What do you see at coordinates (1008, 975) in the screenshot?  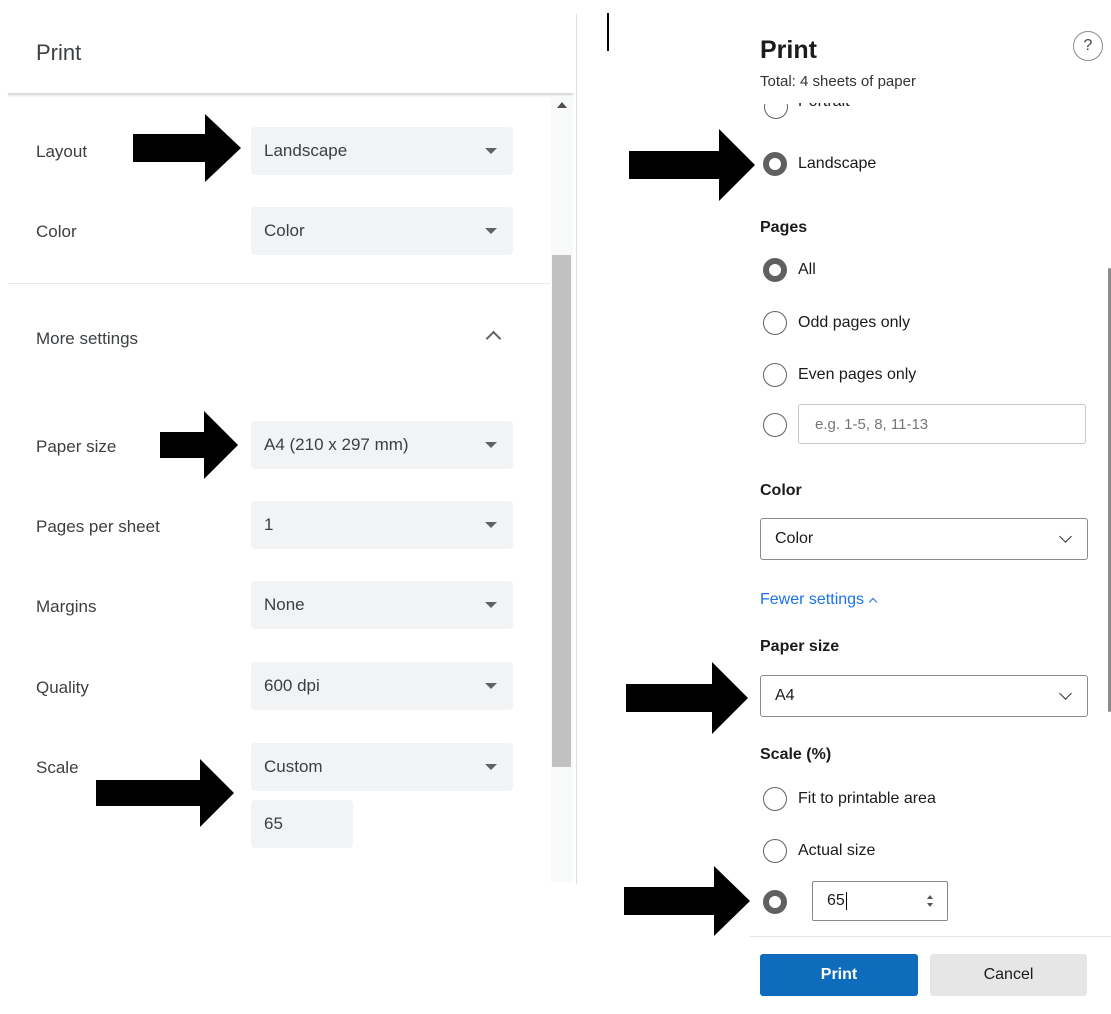 I see `cancel-button: Cancel` at bounding box center [1008, 975].